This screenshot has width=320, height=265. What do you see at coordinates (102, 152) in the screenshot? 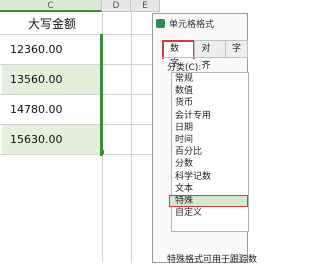
I see `fill-handle` at bounding box center [102, 152].